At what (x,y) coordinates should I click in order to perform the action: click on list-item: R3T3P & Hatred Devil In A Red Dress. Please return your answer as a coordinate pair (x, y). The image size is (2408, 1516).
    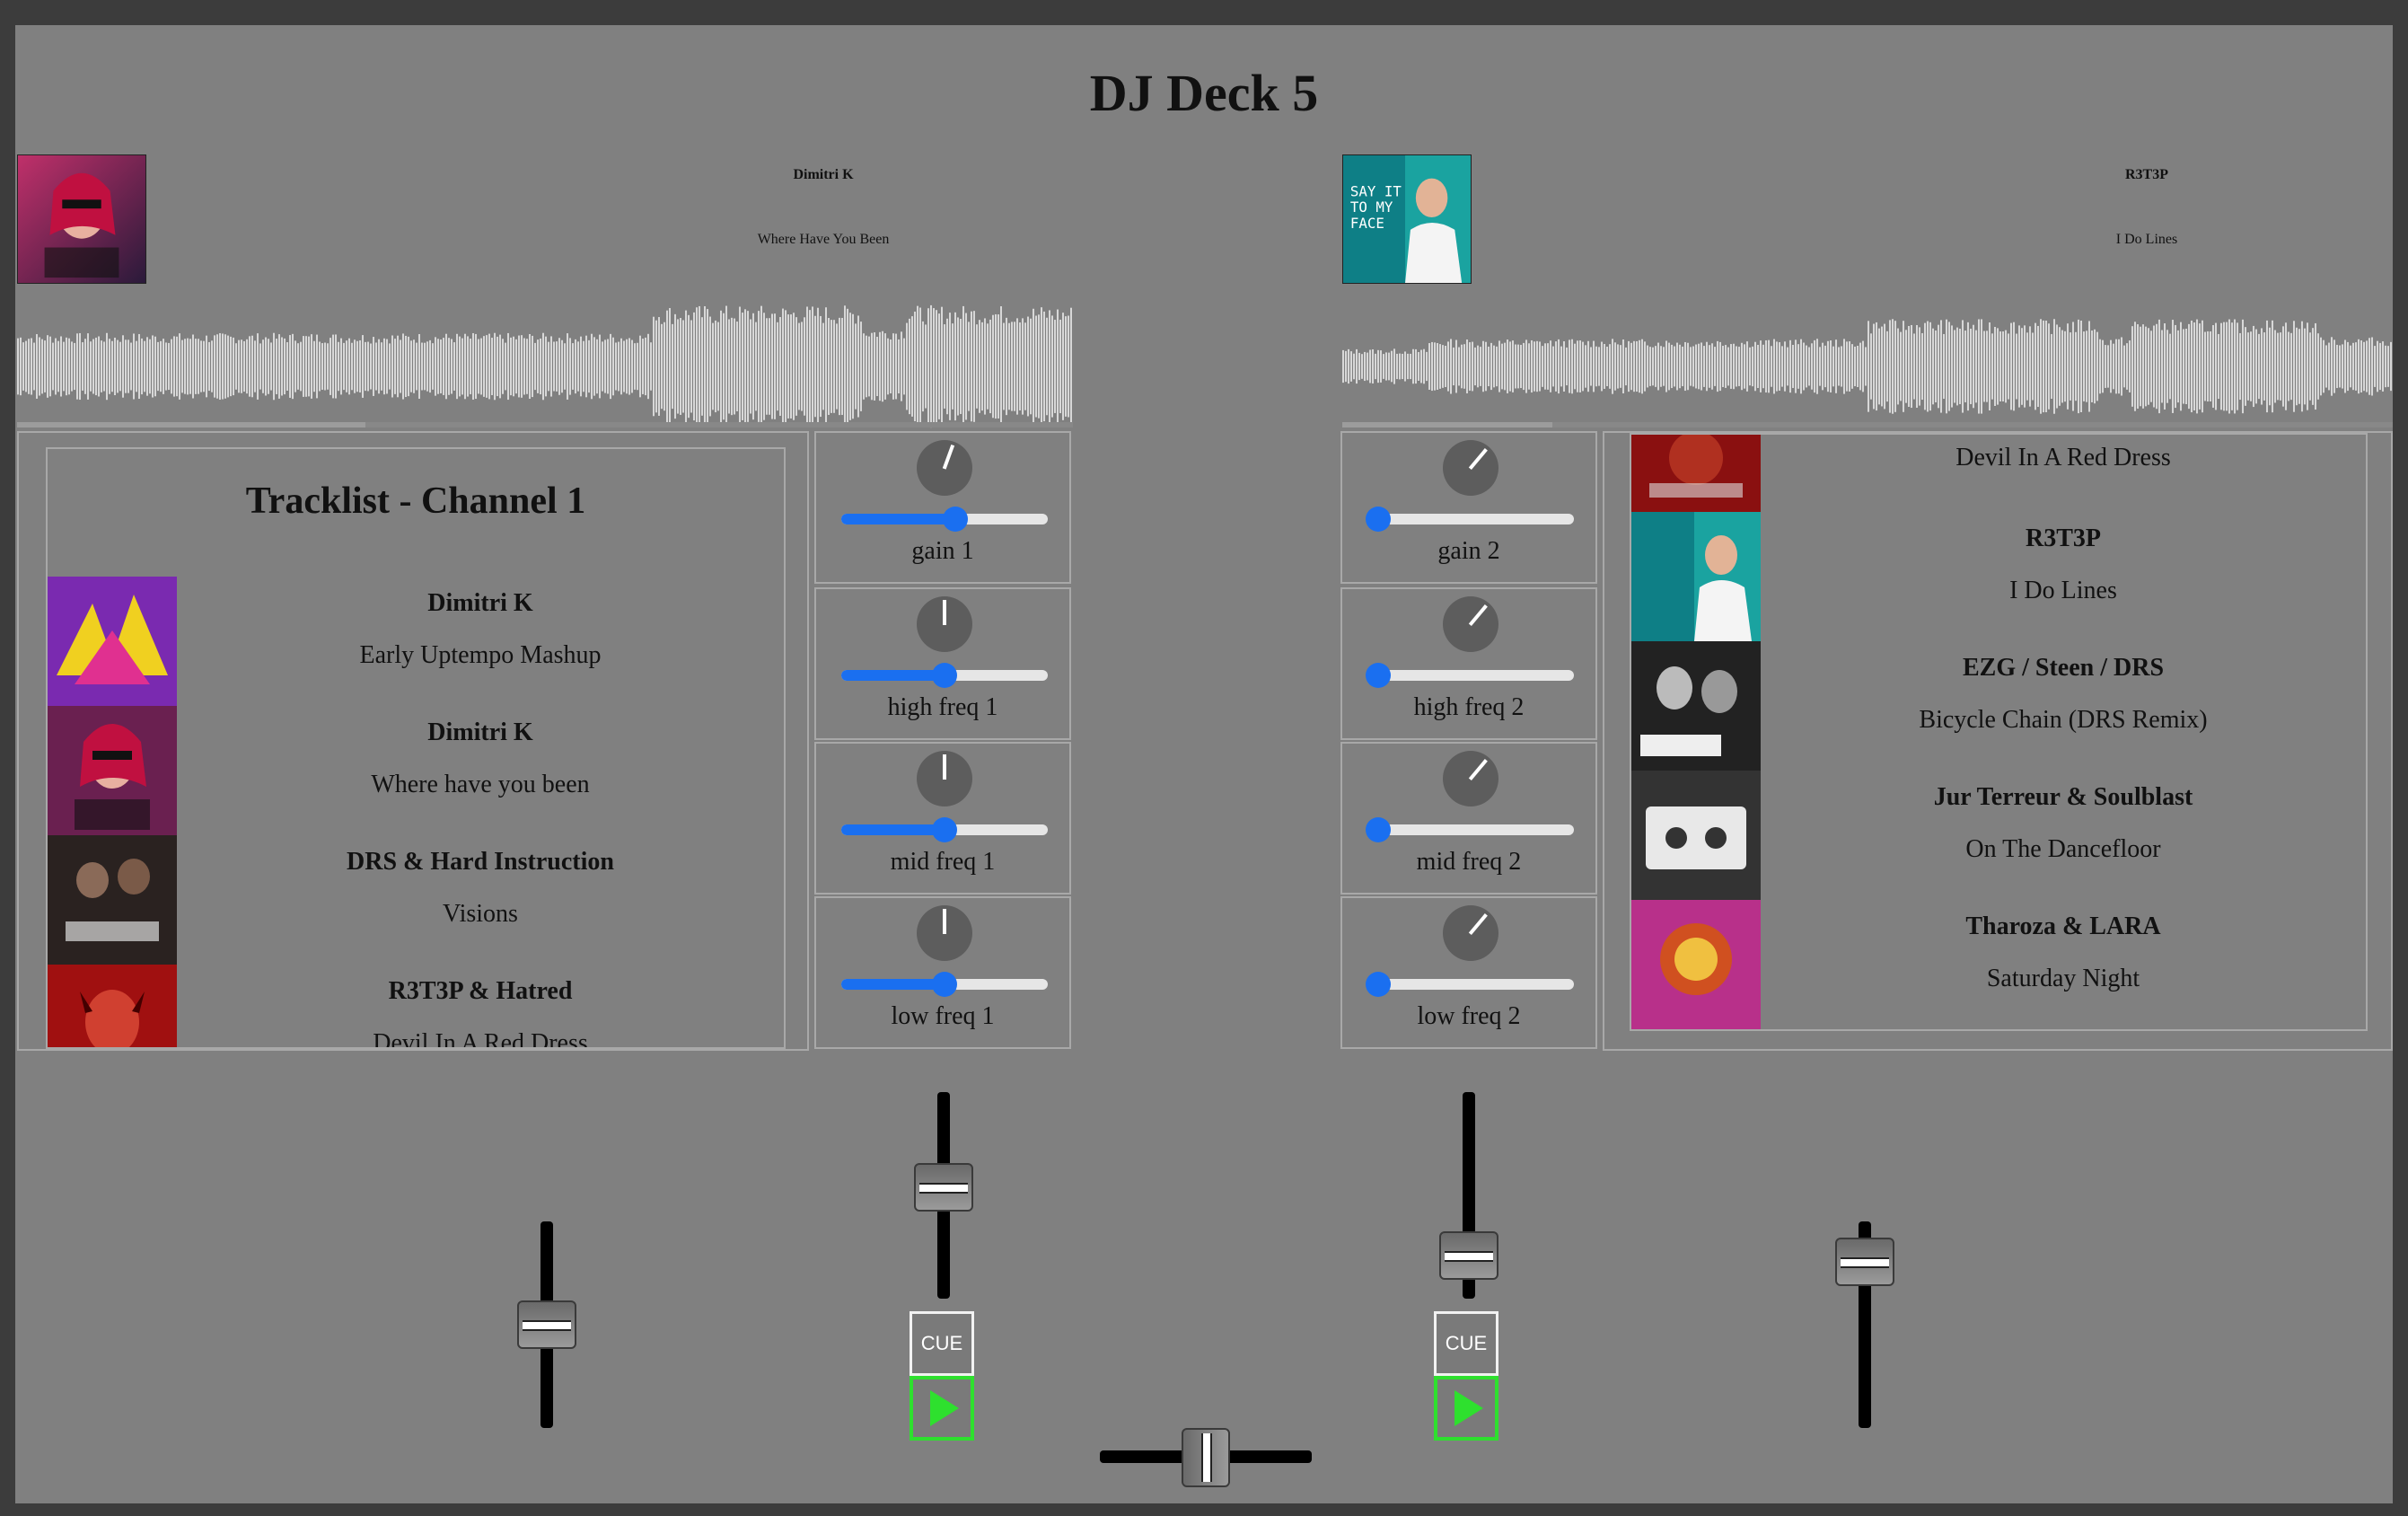
    Looking at the image, I should click on (416, 1006).